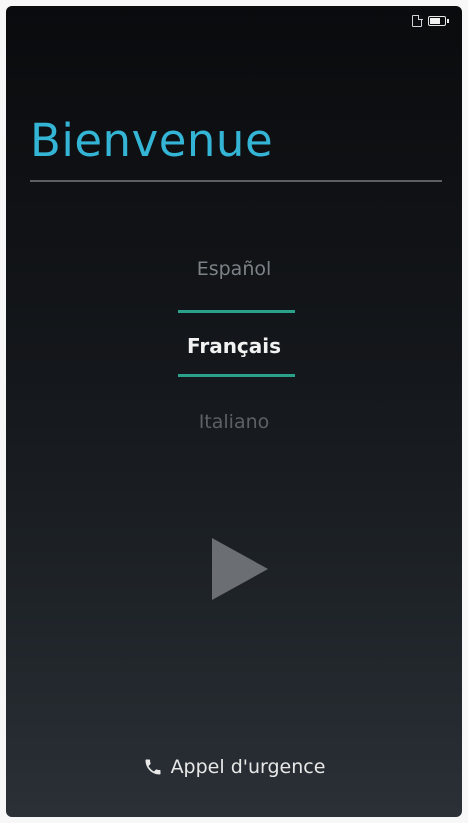  What do you see at coordinates (236, 311) in the screenshot?
I see `picker-selection-line-top` at bounding box center [236, 311].